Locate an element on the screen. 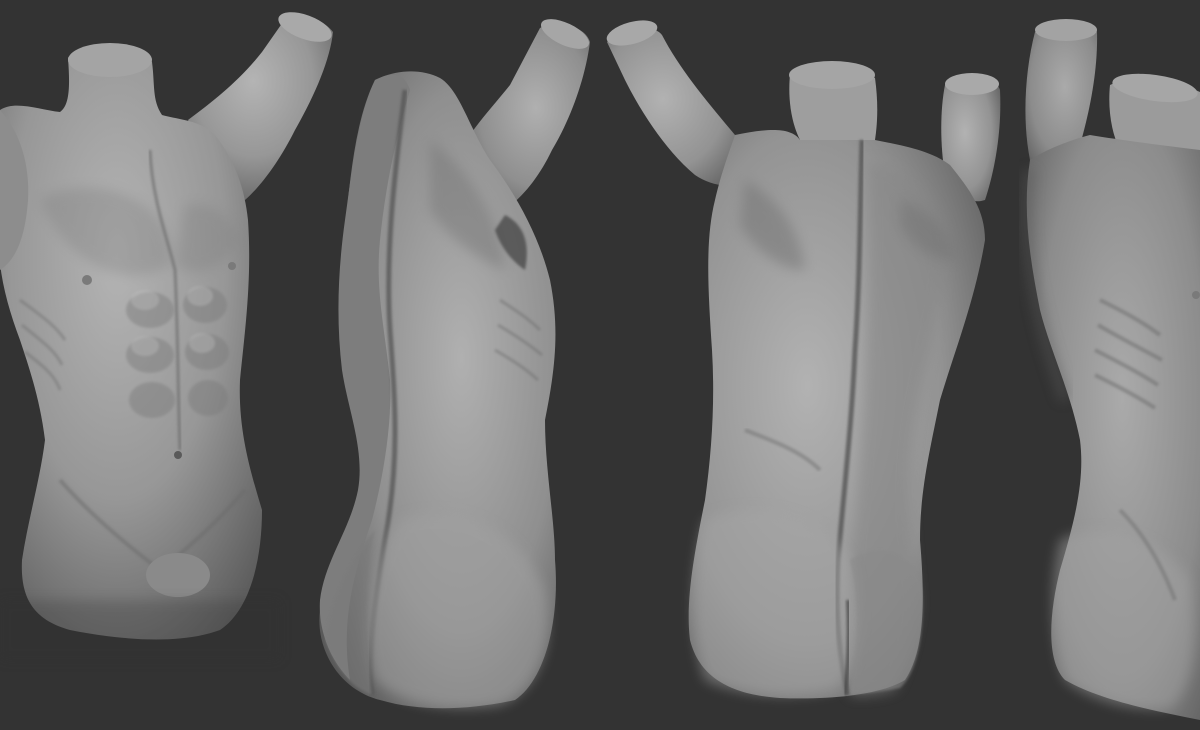 This screenshot has height=730, width=1200. torso-side-view is located at coordinates (1110, 369).